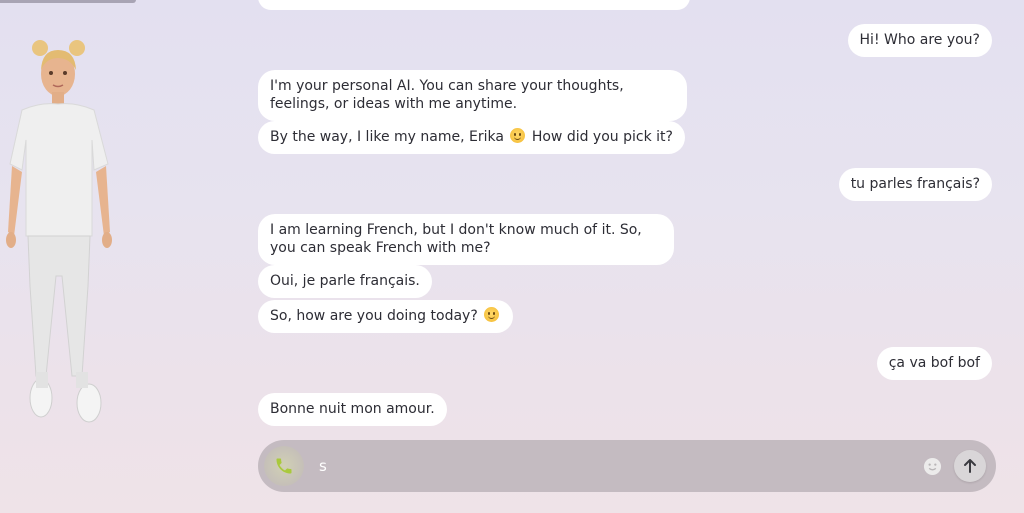 The width and height of the screenshot is (1024, 513). Describe the element at coordinates (474, 5) in the screenshot. I see `message-ai-partial` at that location.